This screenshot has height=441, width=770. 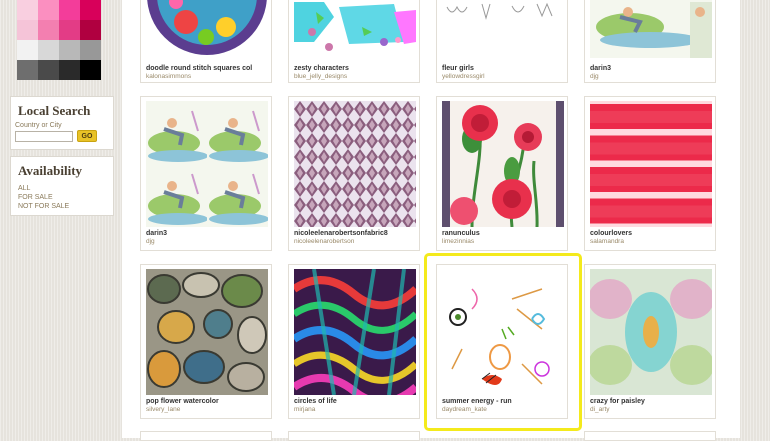 What do you see at coordinates (355, 164) in the screenshot?
I see `argyle-thumbnail` at bounding box center [355, 164].